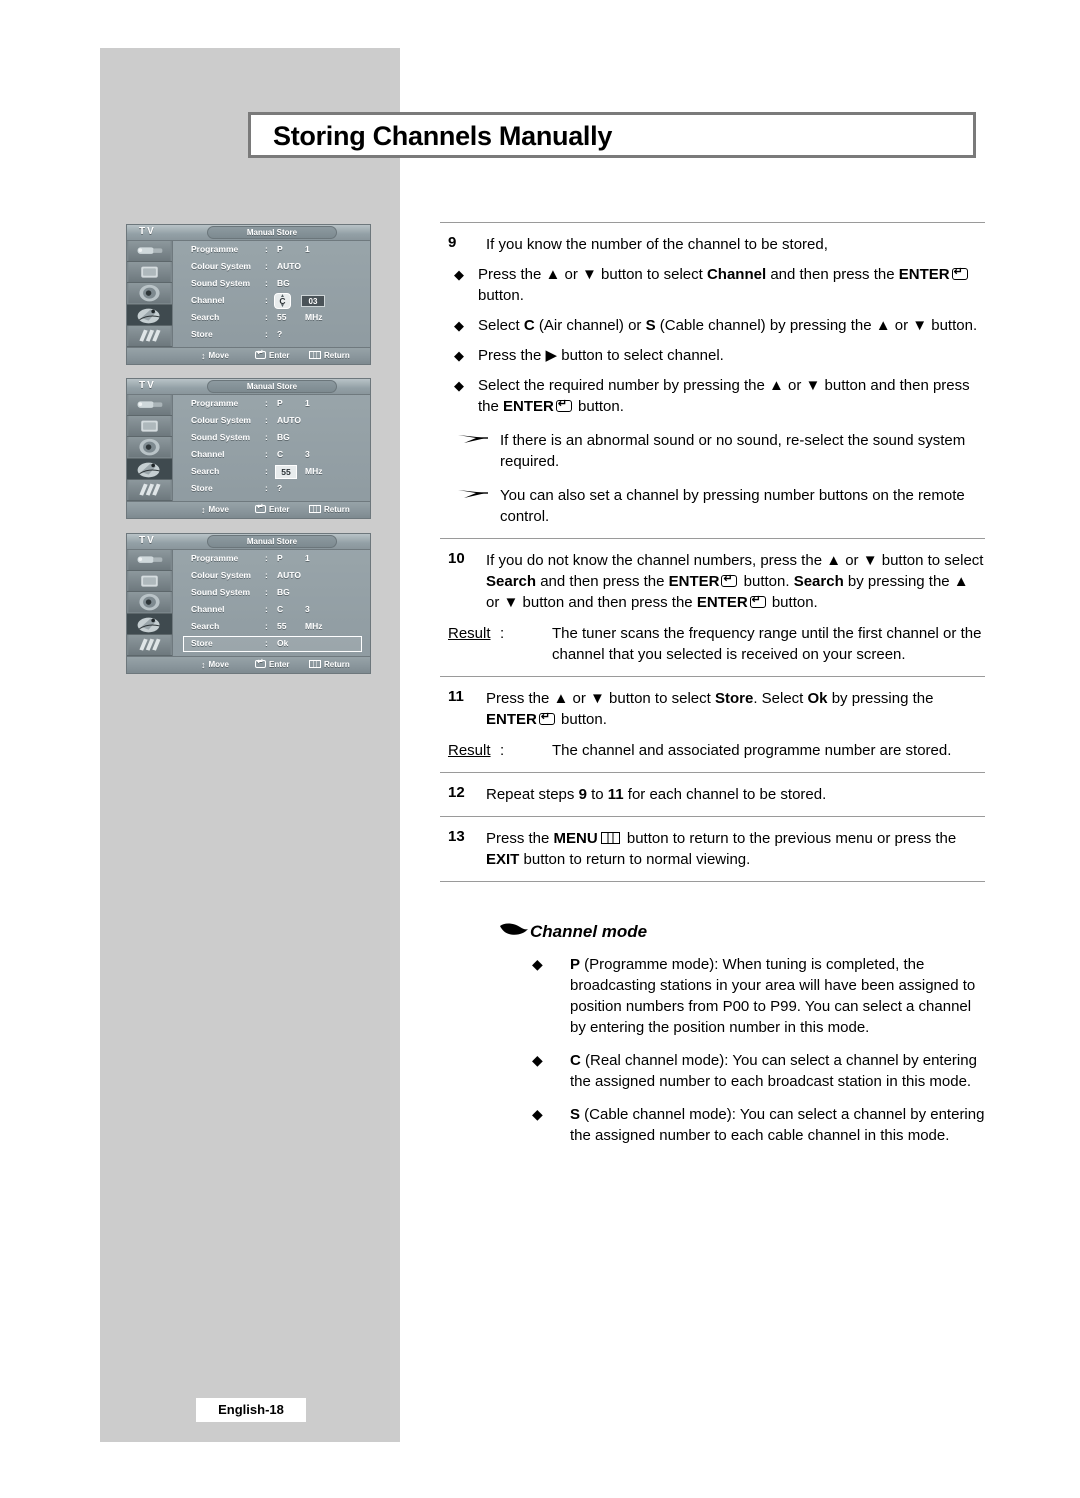 Image resolution: width=1080 pixels, height=1498 pixels. I want to click on bullet-text-b: C, so click(529, 325).